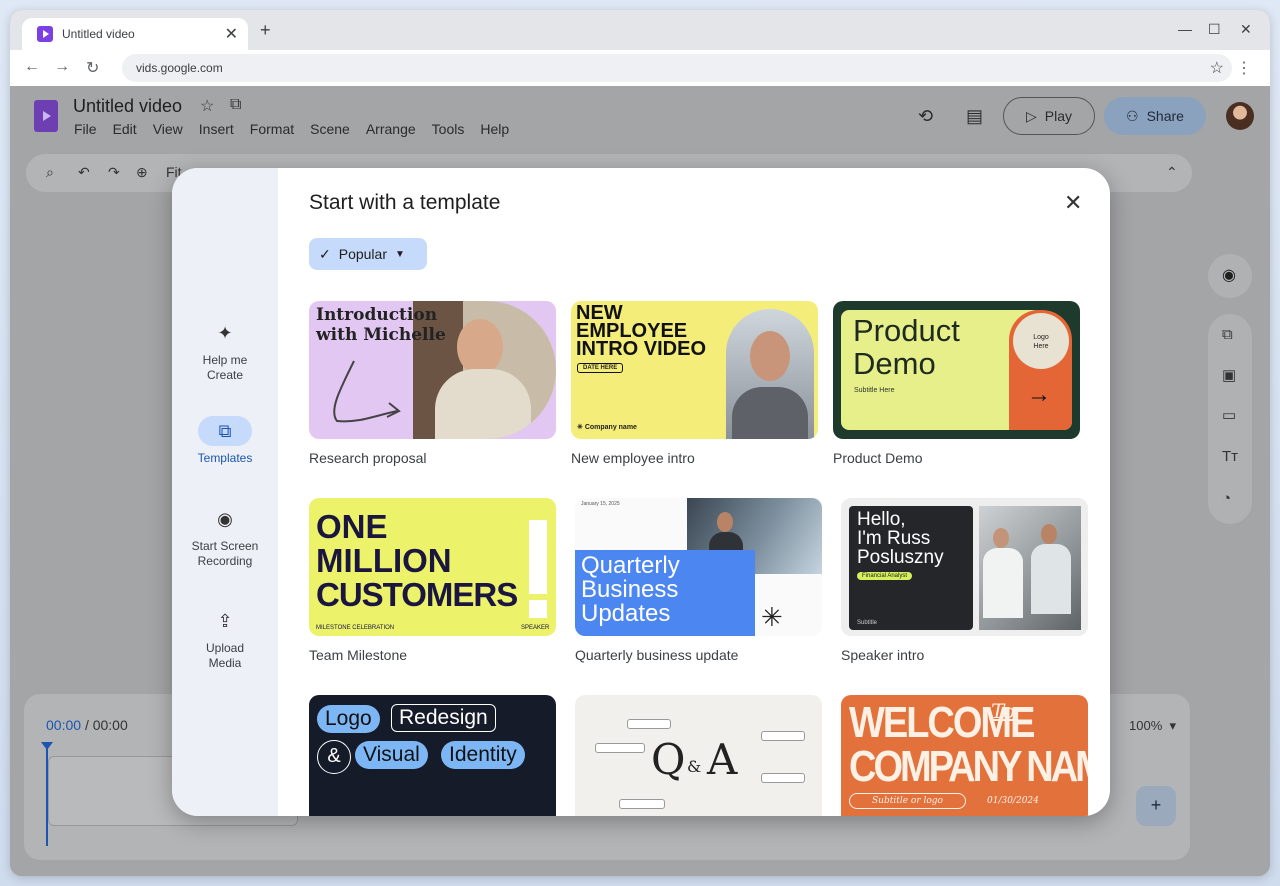 Image resolution: width=1280 pixels, height=886 pixels. What do you see at coordinates (85, 129) in the screenshot?
I see `menu-file: File` at bounding box center [85, 129].